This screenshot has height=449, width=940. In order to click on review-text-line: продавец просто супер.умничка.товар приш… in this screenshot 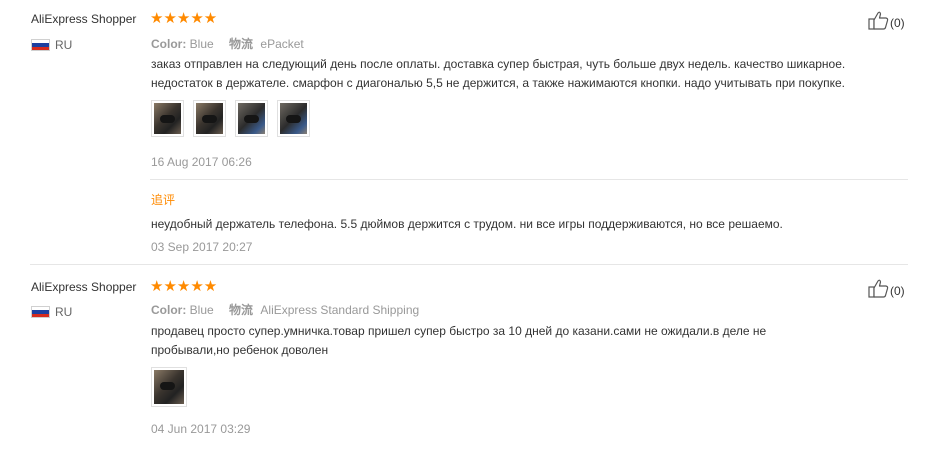, I will do `click(459, 331)`.